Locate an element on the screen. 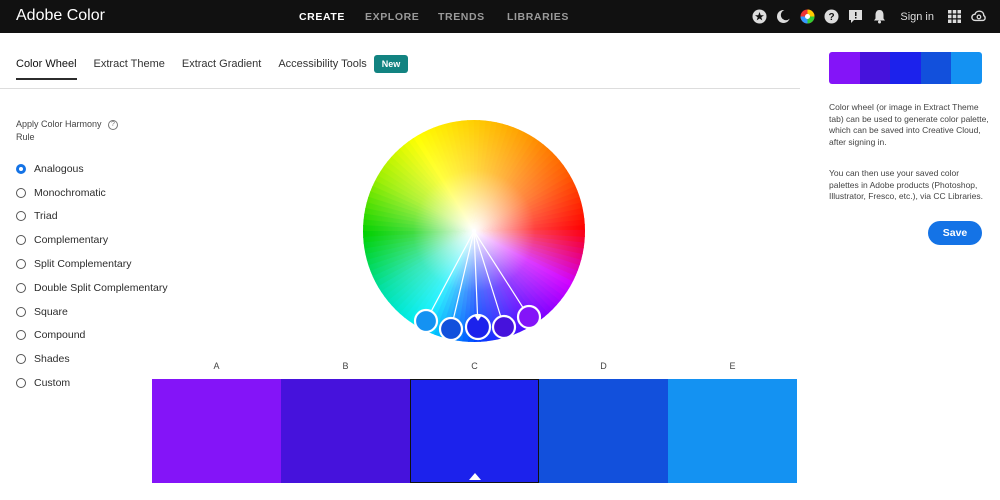 The width and height of the screenshot is (1000, 500). rule-label: Analogous is located at coordinates (59, 168).